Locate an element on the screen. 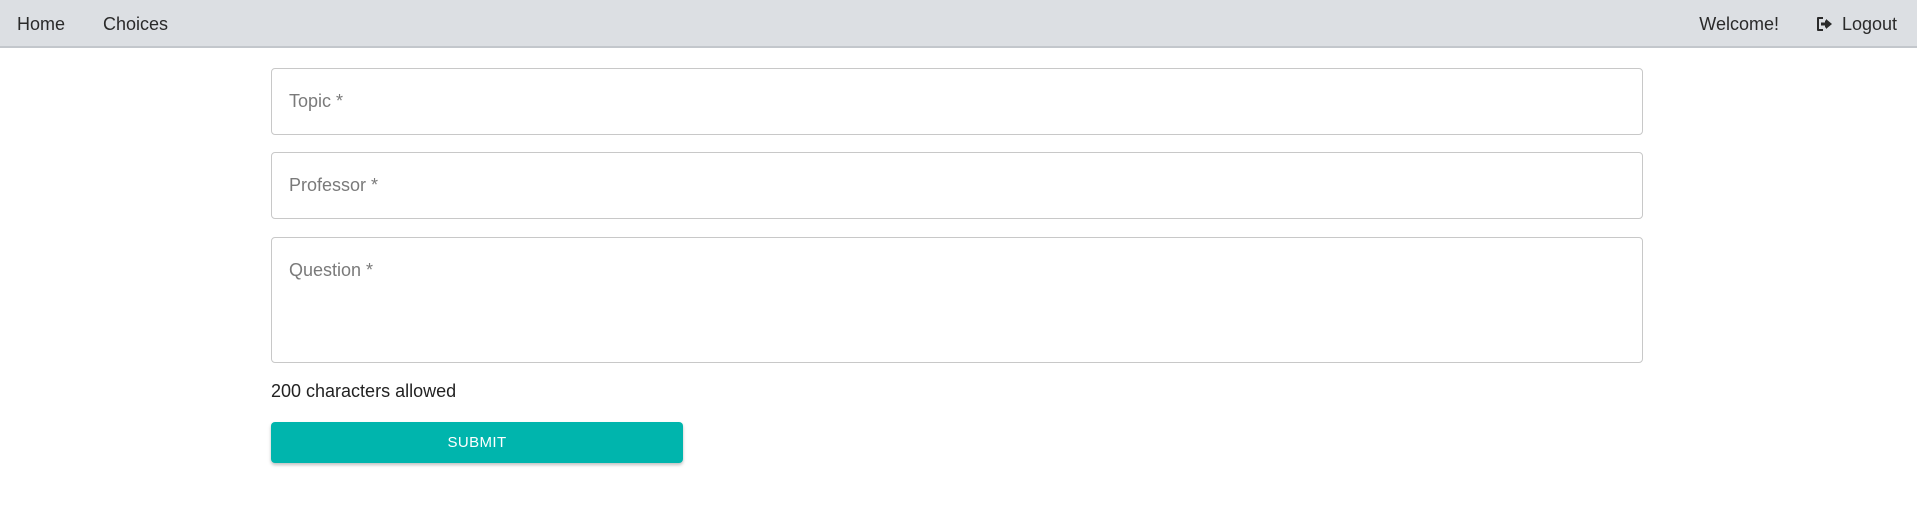  question-label: Question * is located at coordinates (331, 270).